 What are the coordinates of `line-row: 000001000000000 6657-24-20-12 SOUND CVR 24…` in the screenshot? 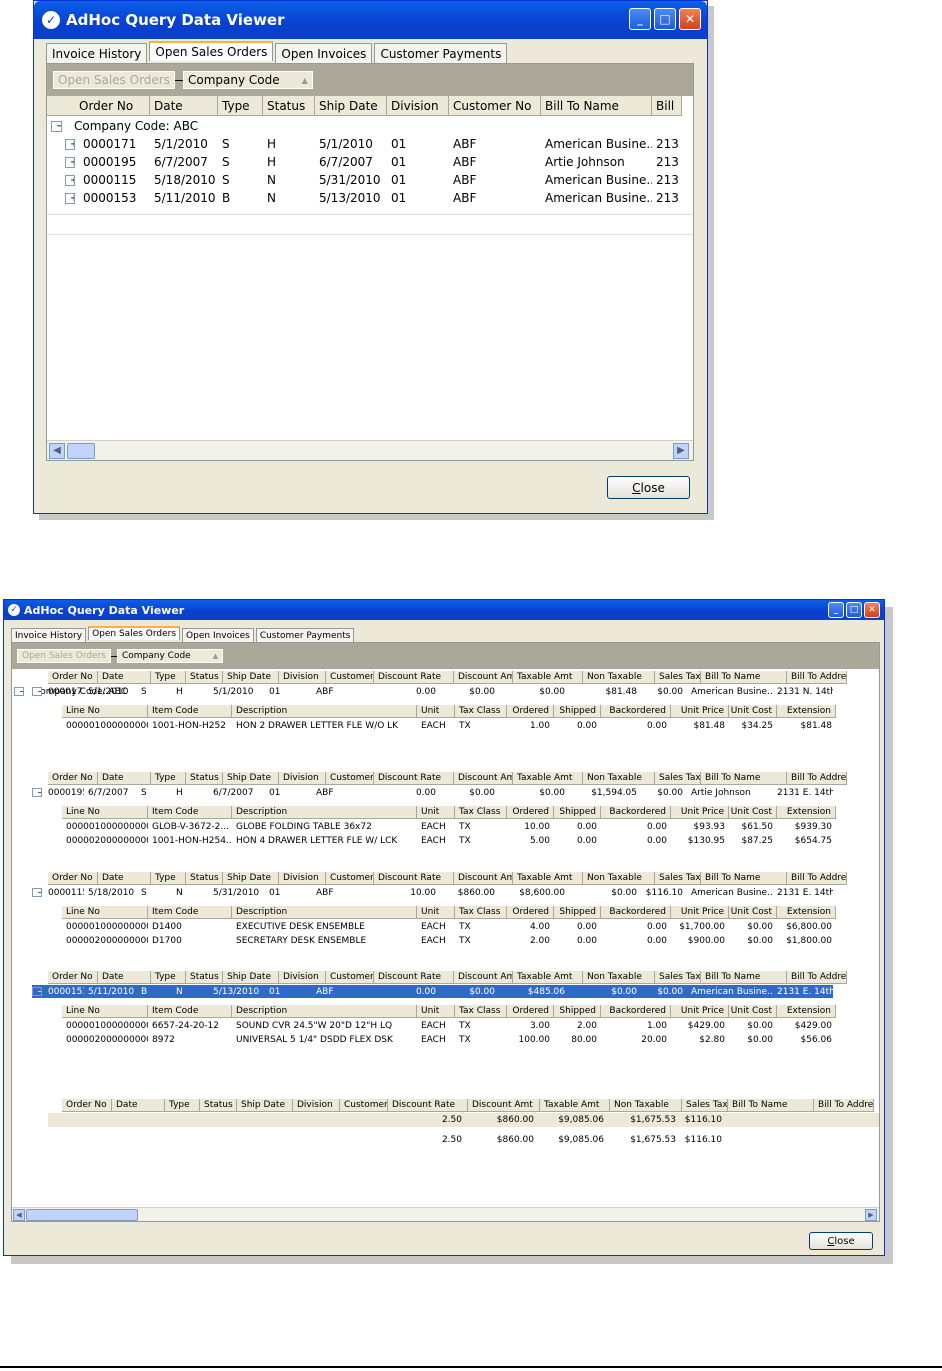 It's located at (449, 1025).